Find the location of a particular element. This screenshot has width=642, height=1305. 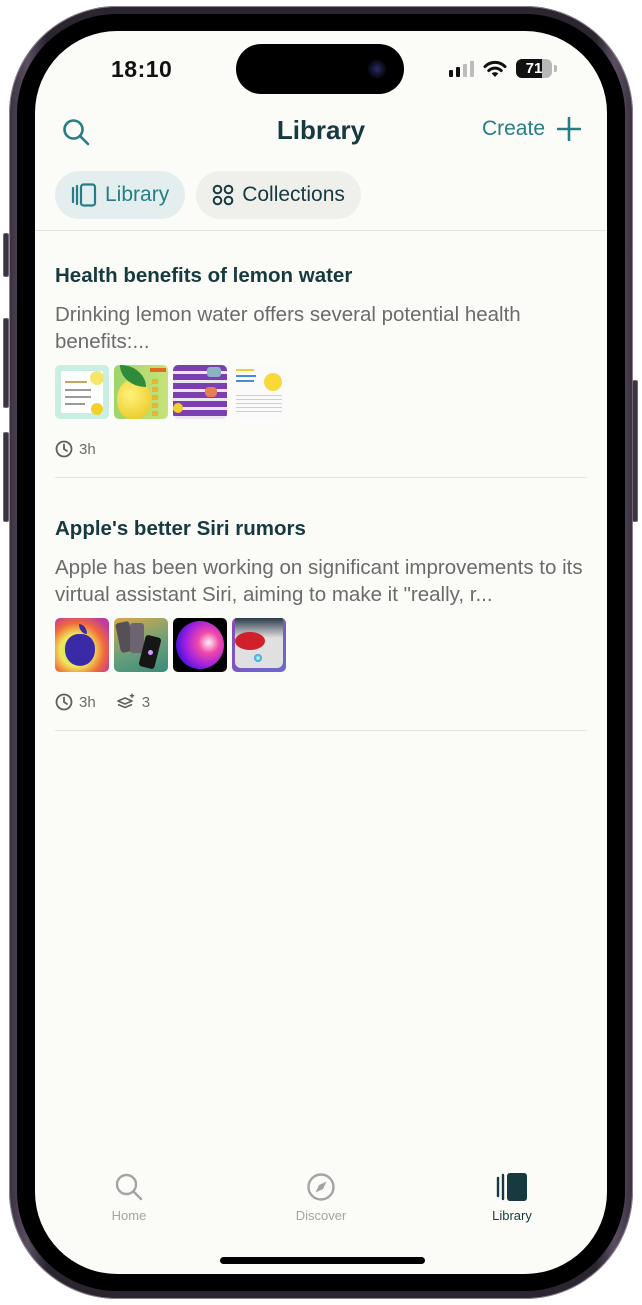

battery-icon: 71 is located at coordinates (534, 68).